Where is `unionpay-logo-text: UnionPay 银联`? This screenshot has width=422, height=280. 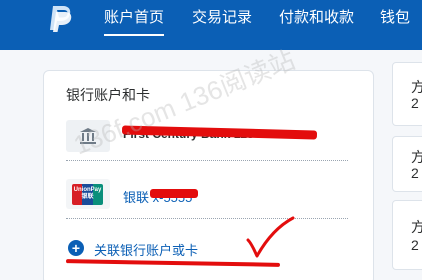 unionpay-logo-text: UnionPay 银联 is located at coordinates (87, 193).